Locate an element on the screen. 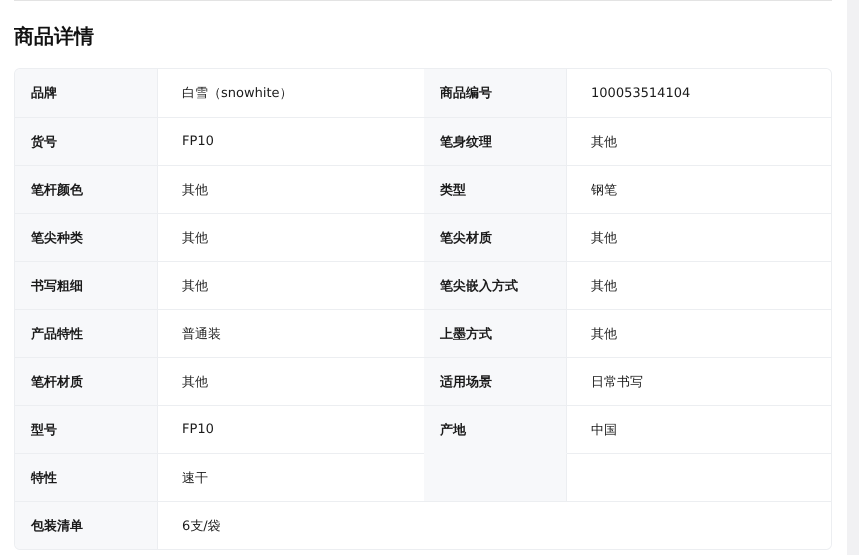 The image size is (859, 555). spec-label: 品牌 is located at coordinates (86, 93).